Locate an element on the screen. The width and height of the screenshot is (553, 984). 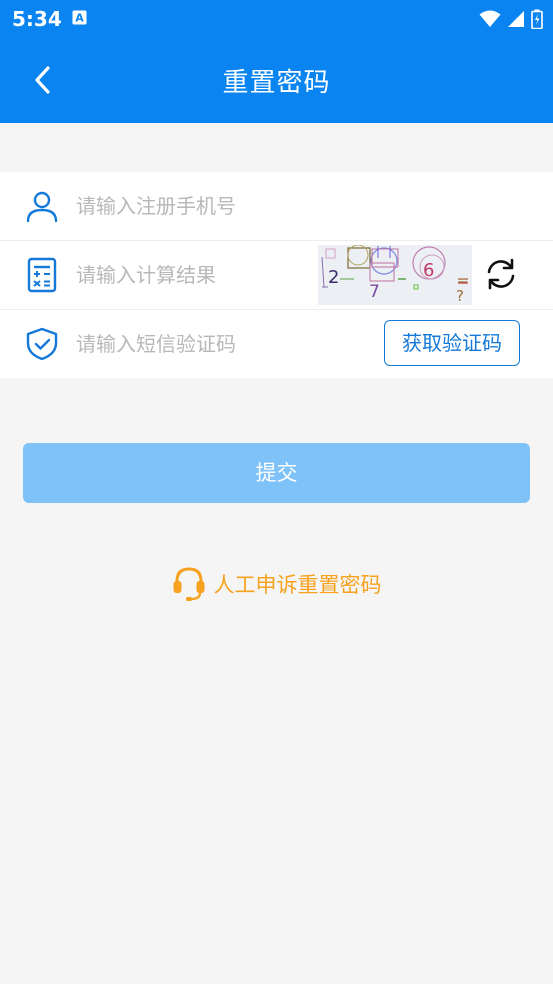
headset-icon is located at coordinates (188, 584).